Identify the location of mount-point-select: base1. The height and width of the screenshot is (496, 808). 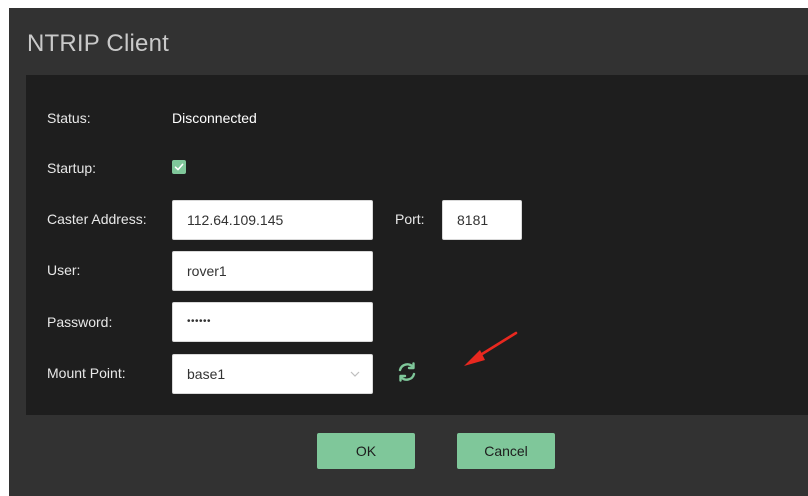
(272, 374).